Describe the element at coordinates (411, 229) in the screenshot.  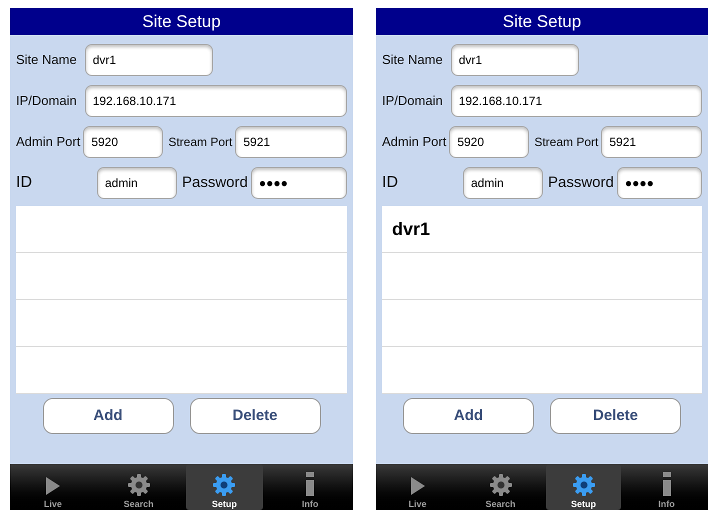
I see `list-item: dvr1` at that location.